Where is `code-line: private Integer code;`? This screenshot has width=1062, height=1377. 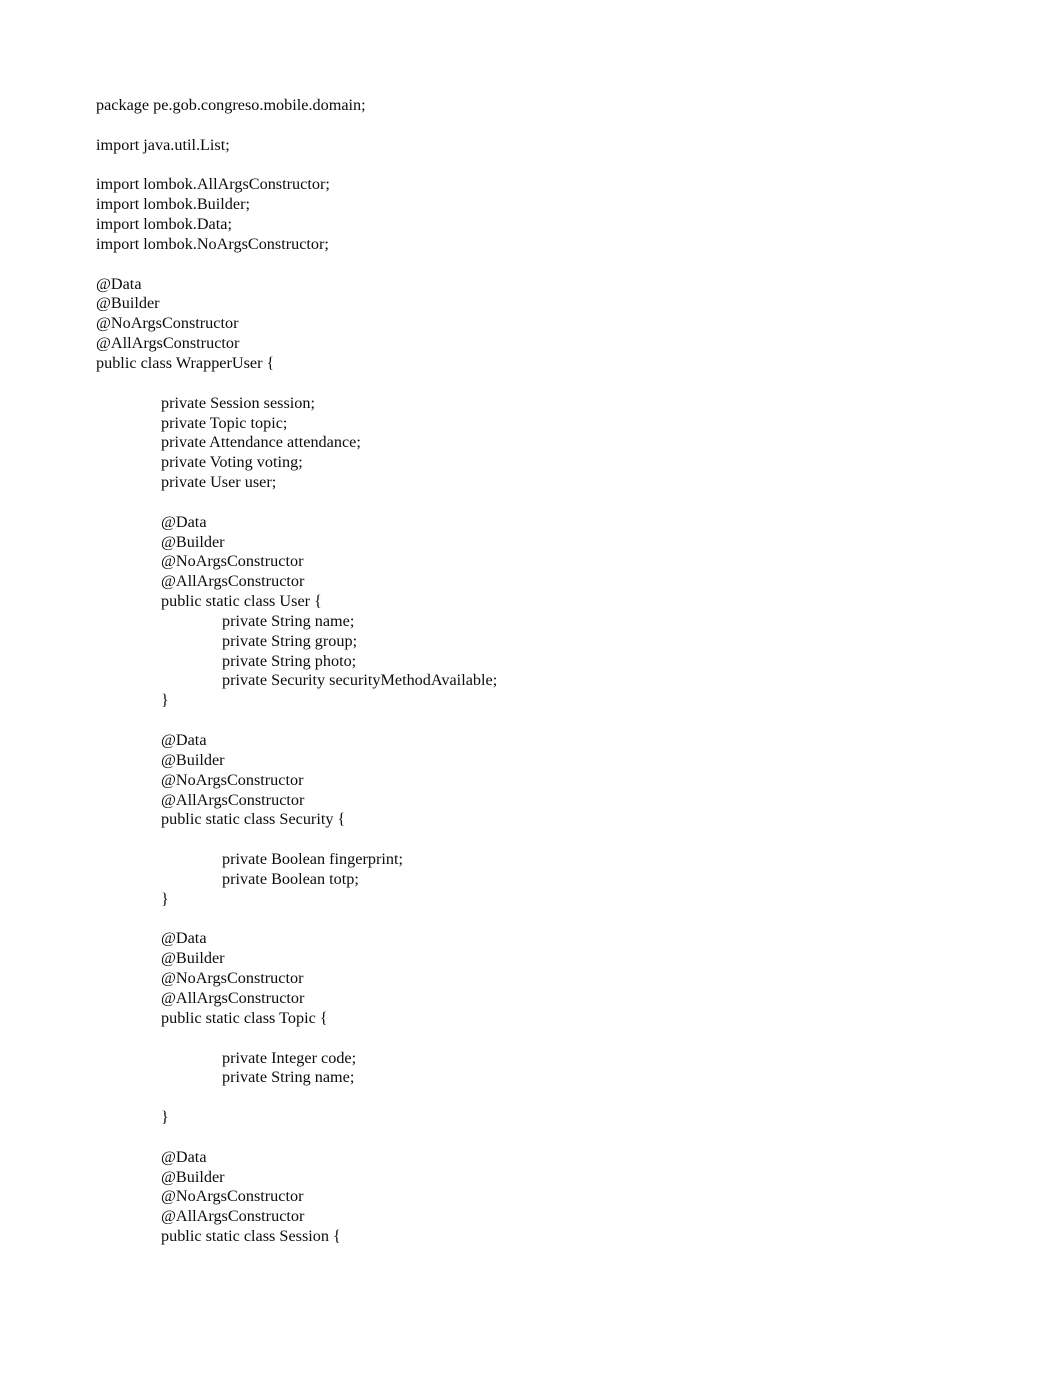 code-line: private Integer code; is located at coordinates (289, 1057).